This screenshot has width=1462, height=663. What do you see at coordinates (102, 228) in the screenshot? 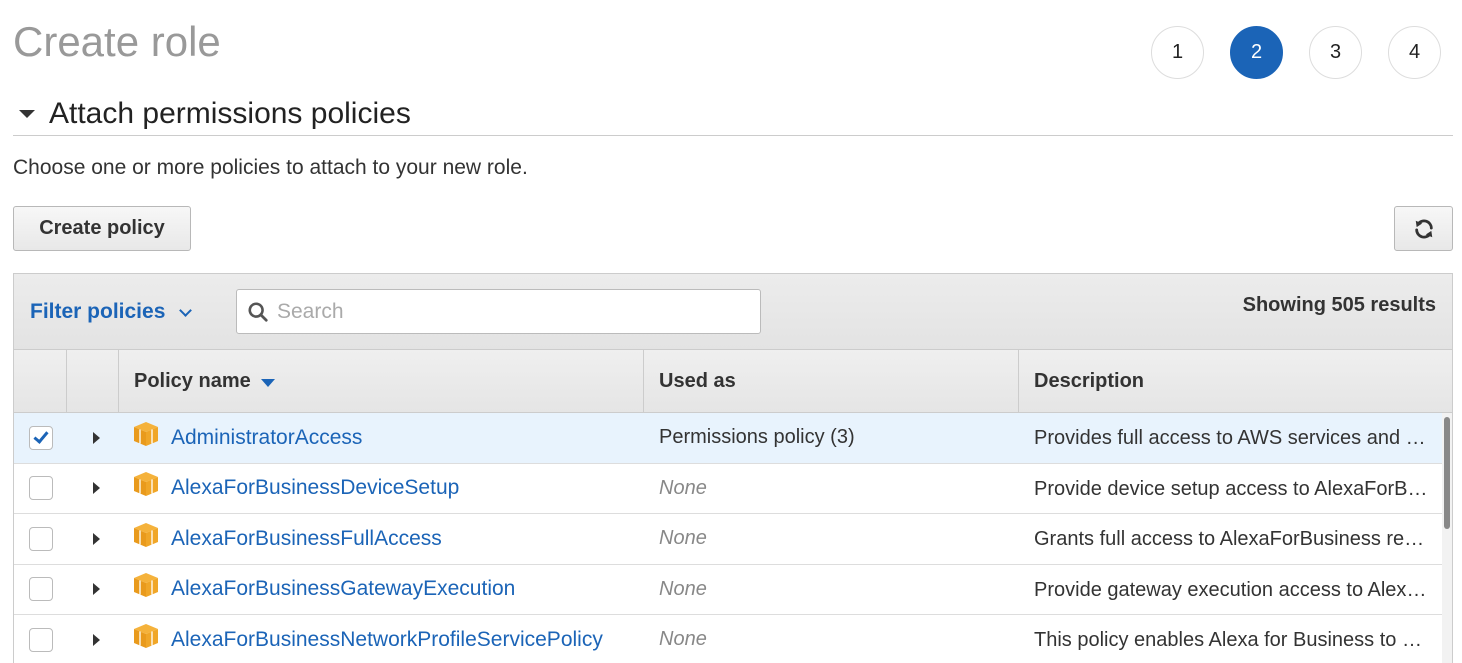
I see `create-policy-button: Create policy` at bounding box center [102, 228].